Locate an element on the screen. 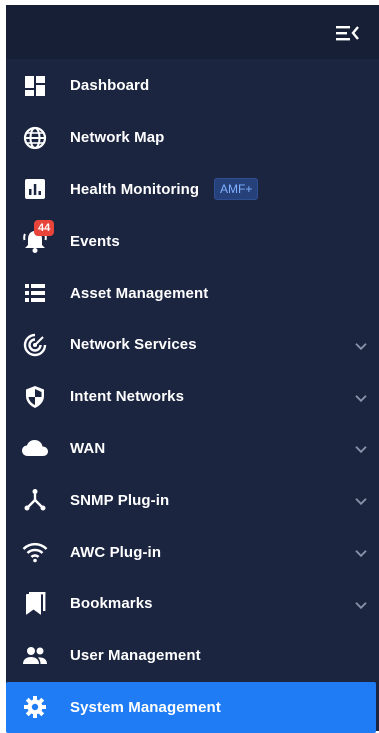 This screenshot has height=733, width=379. globe-icon is located at coordinates (35, 138).